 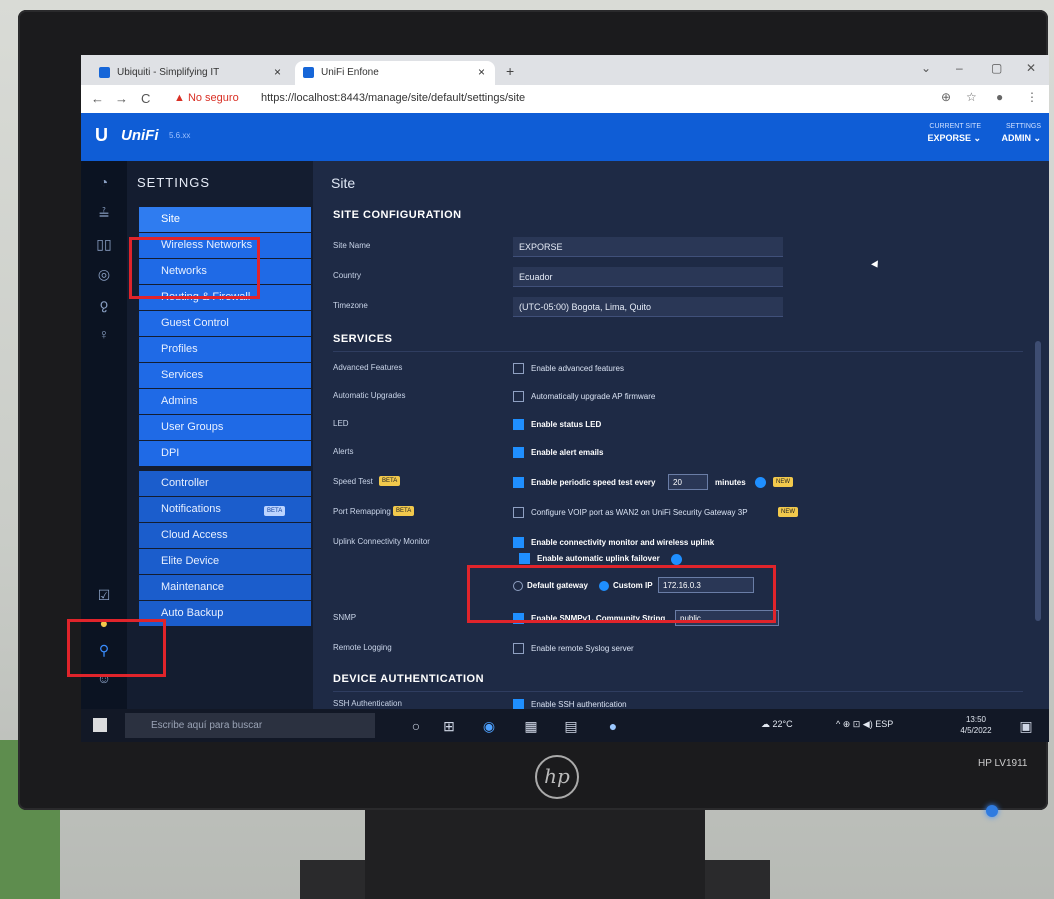 What do you see at coordinates (250, 725) in the screenshot?
I see `taskbar-search-input: Escribe aquí para buscar` at bounding box center [250, 725].